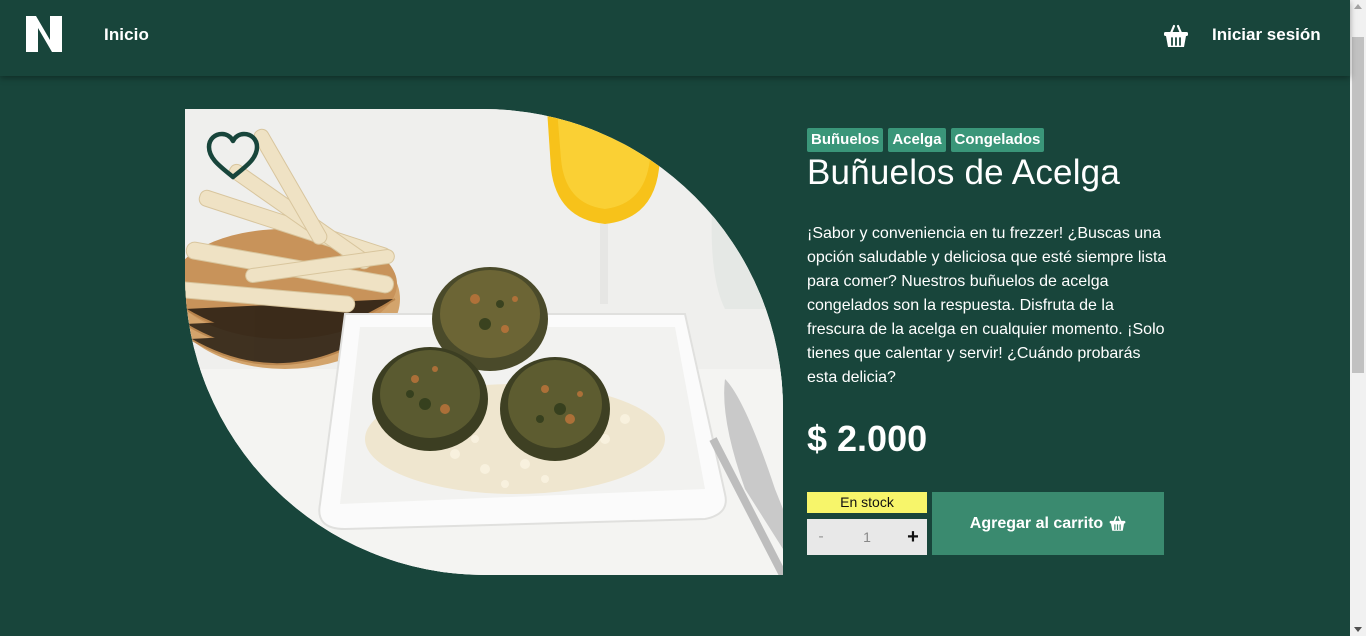  Describe the element at coordinates (867, 502) in the screenshot. I see `stock-badge: En stock` at that location.